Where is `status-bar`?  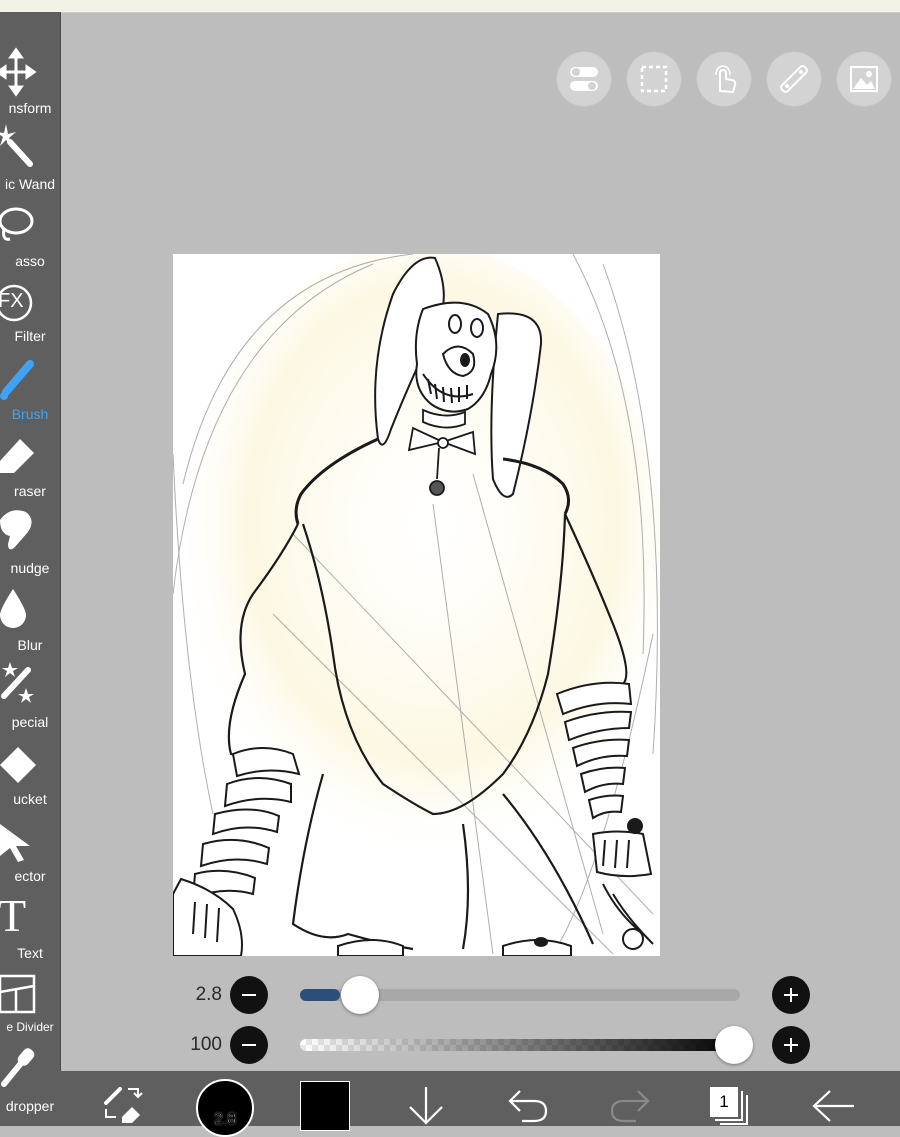 status-bar is located at coordinates (450, 6).